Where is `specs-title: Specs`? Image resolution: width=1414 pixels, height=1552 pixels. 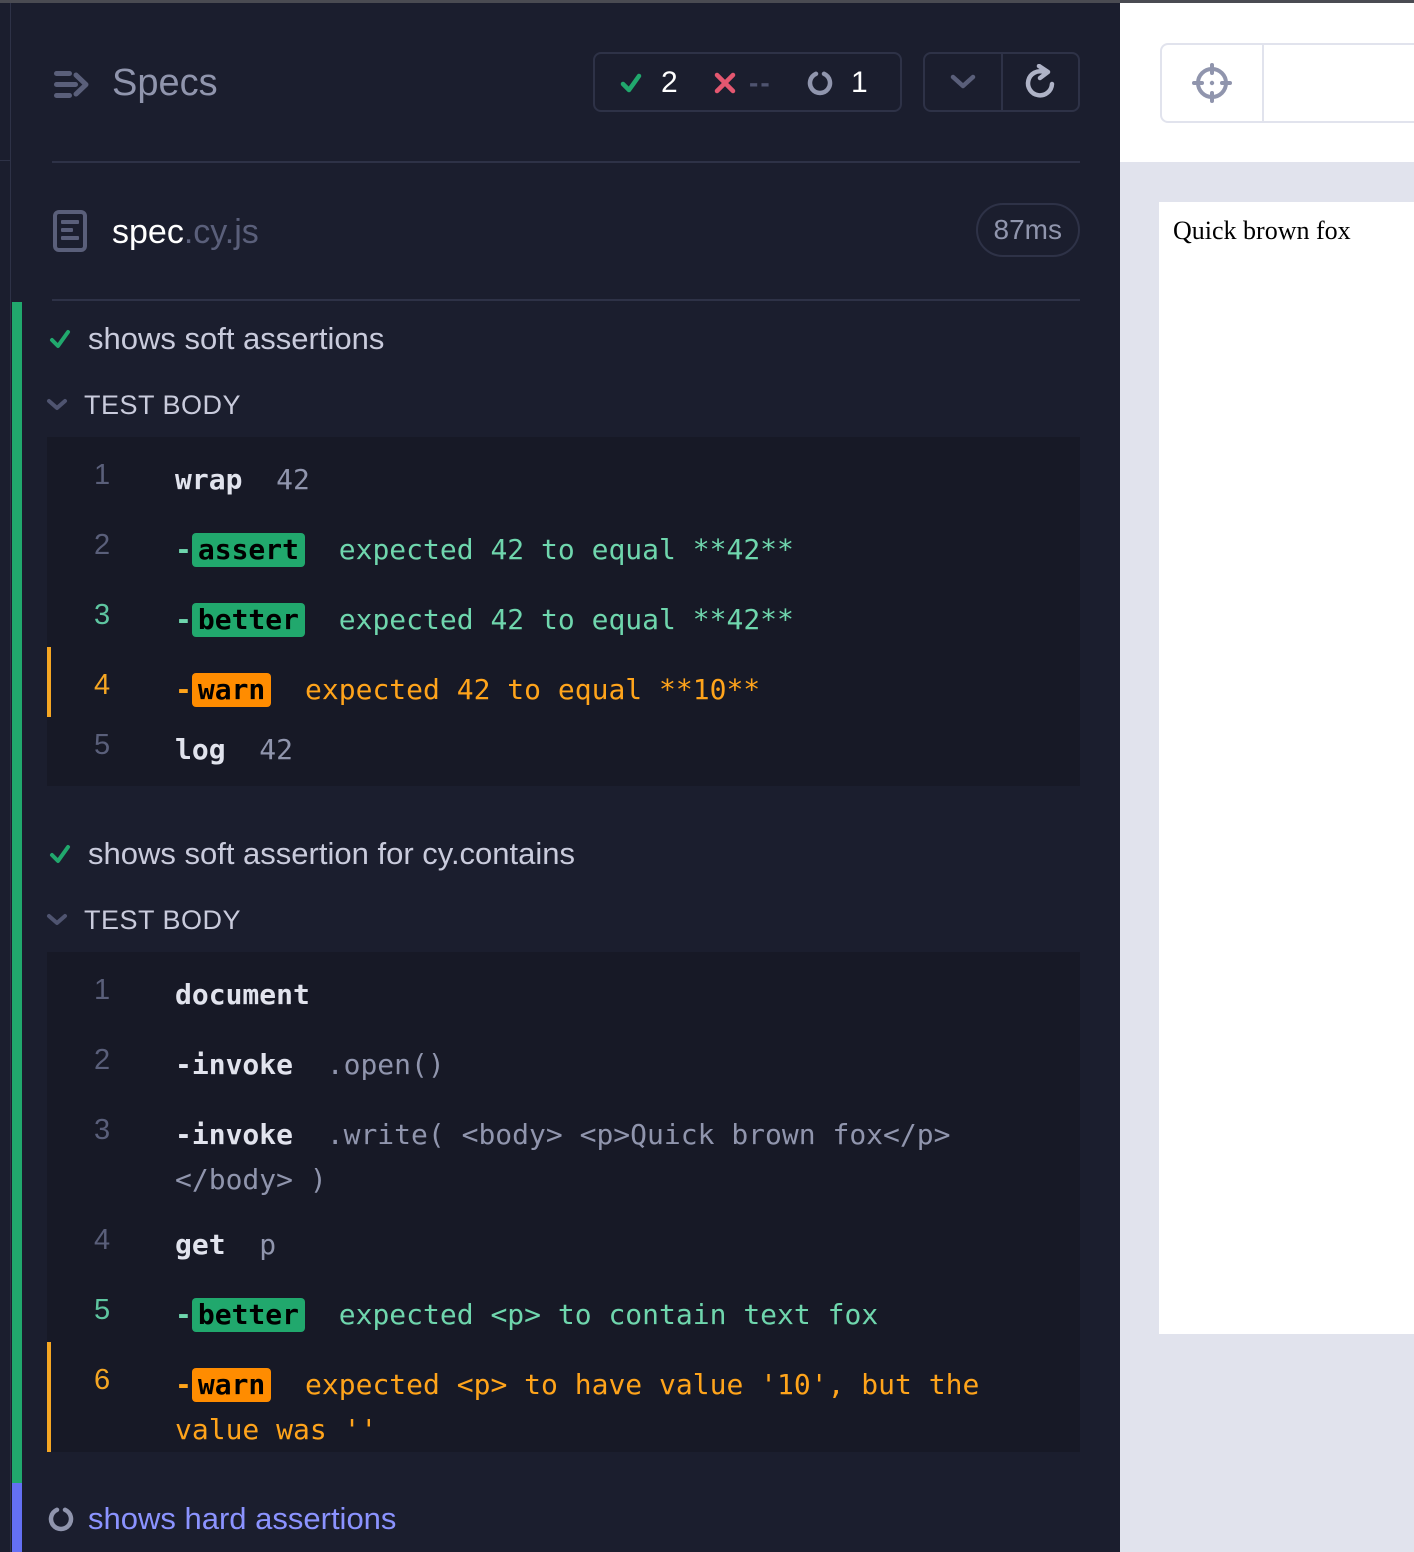
specs-title: Specs is located at coordinates (165, 83).